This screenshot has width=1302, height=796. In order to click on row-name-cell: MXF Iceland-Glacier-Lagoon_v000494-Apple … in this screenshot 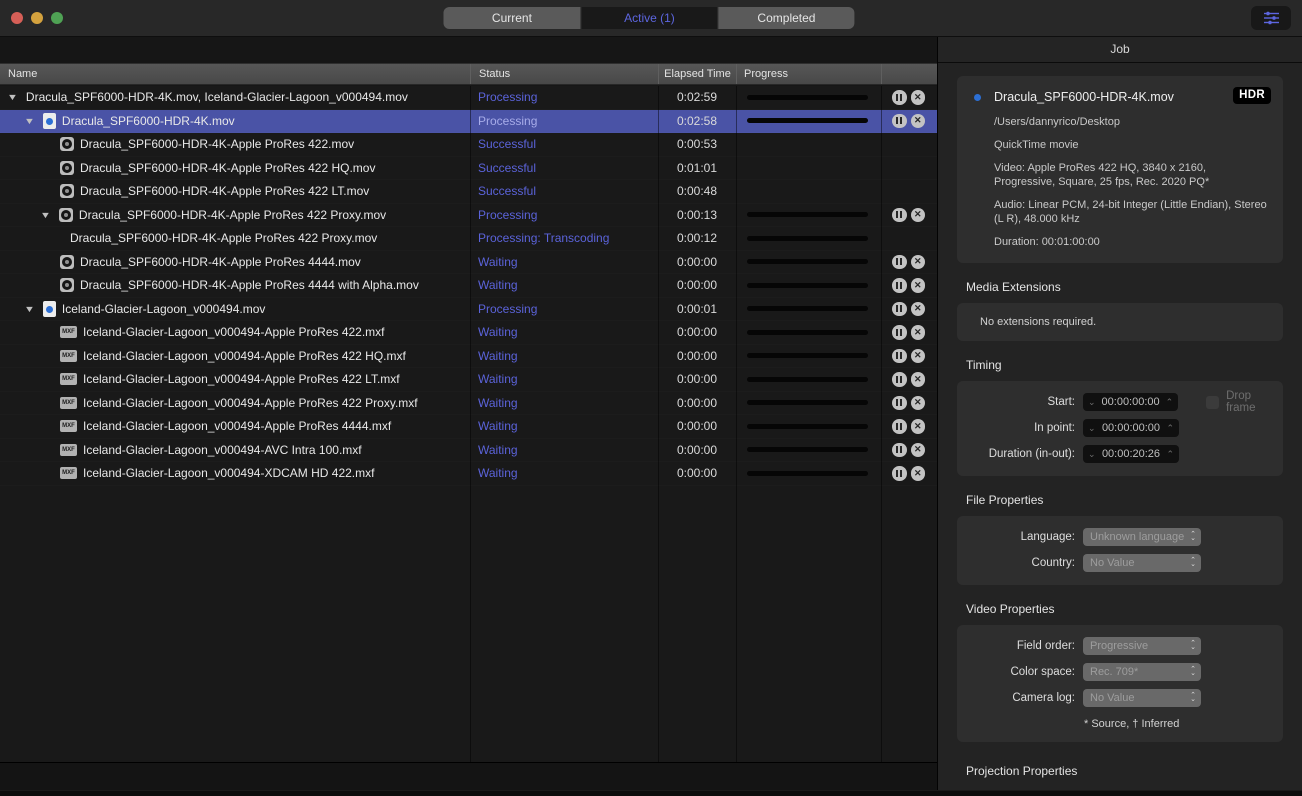, I will do `click(235, 426)`.